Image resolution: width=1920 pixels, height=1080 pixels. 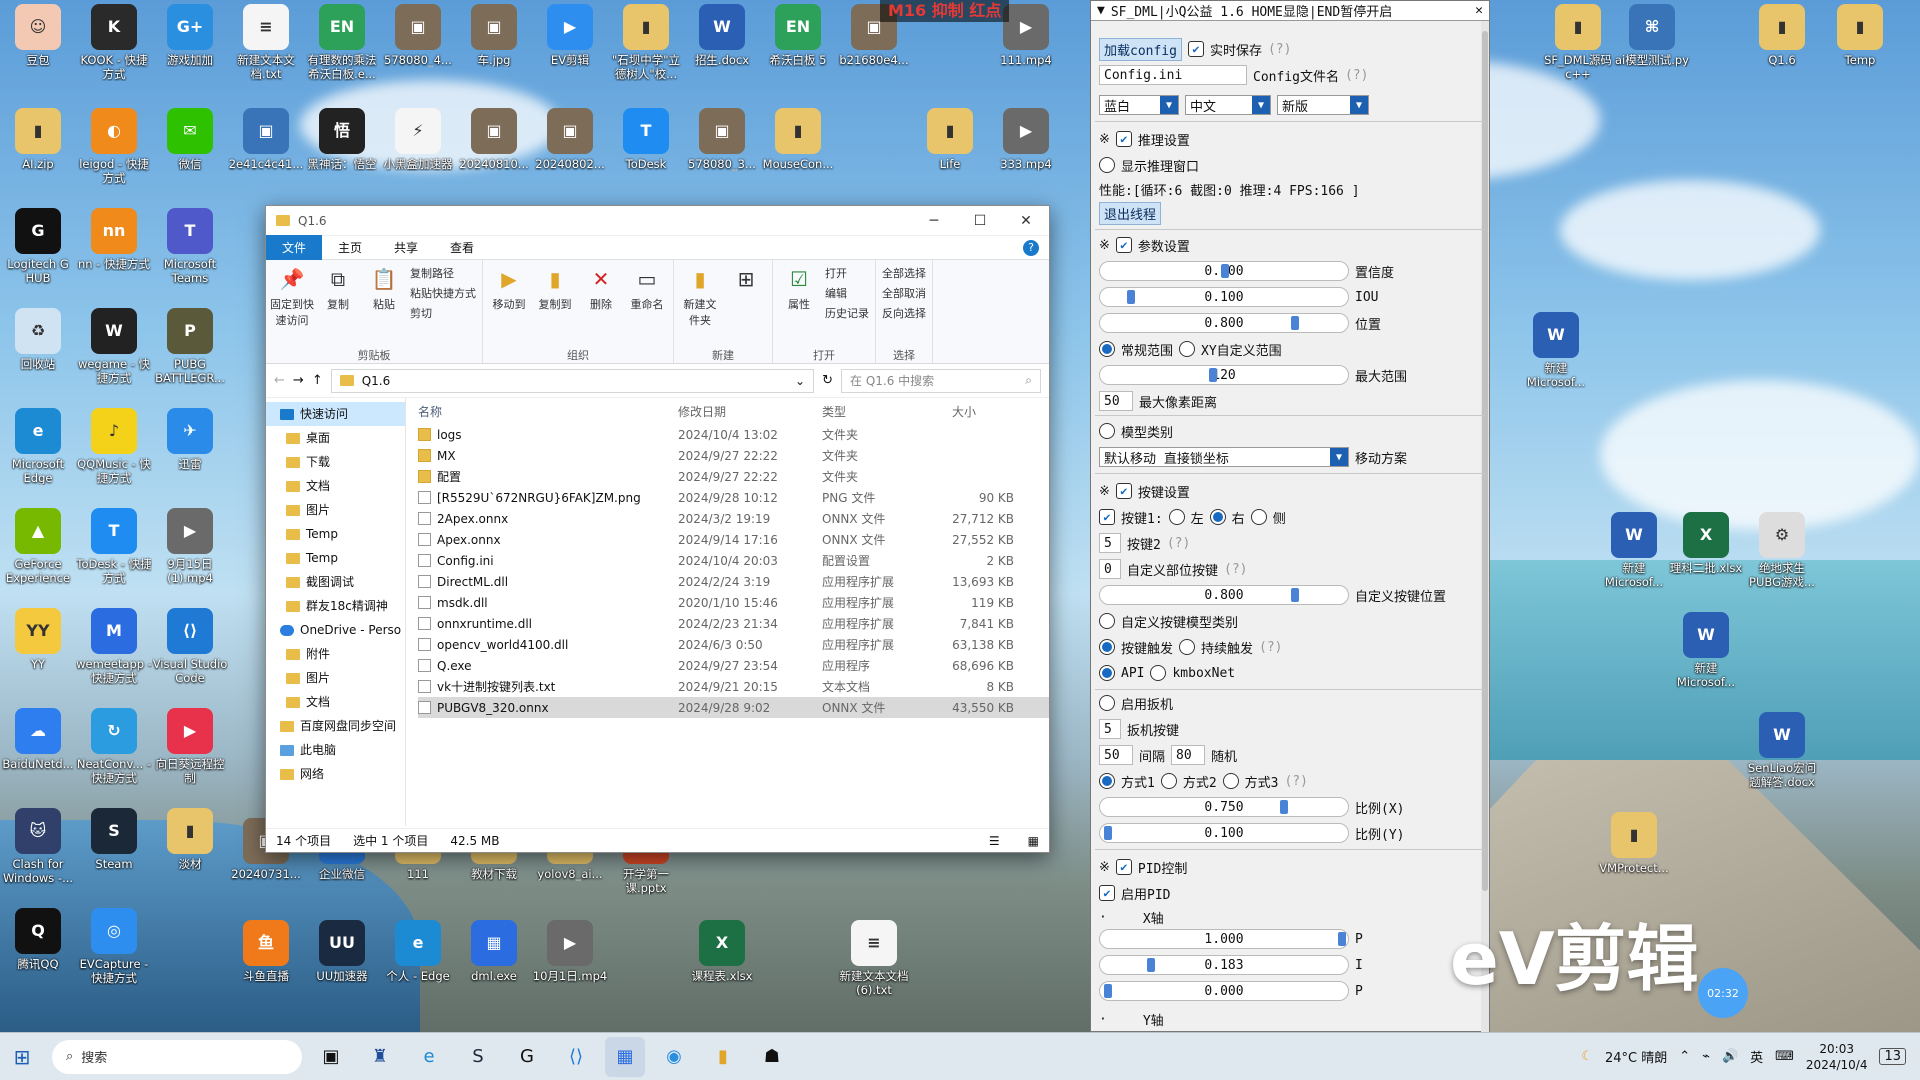 I want to click on back-icon: ←, so click(x=279, y=380).